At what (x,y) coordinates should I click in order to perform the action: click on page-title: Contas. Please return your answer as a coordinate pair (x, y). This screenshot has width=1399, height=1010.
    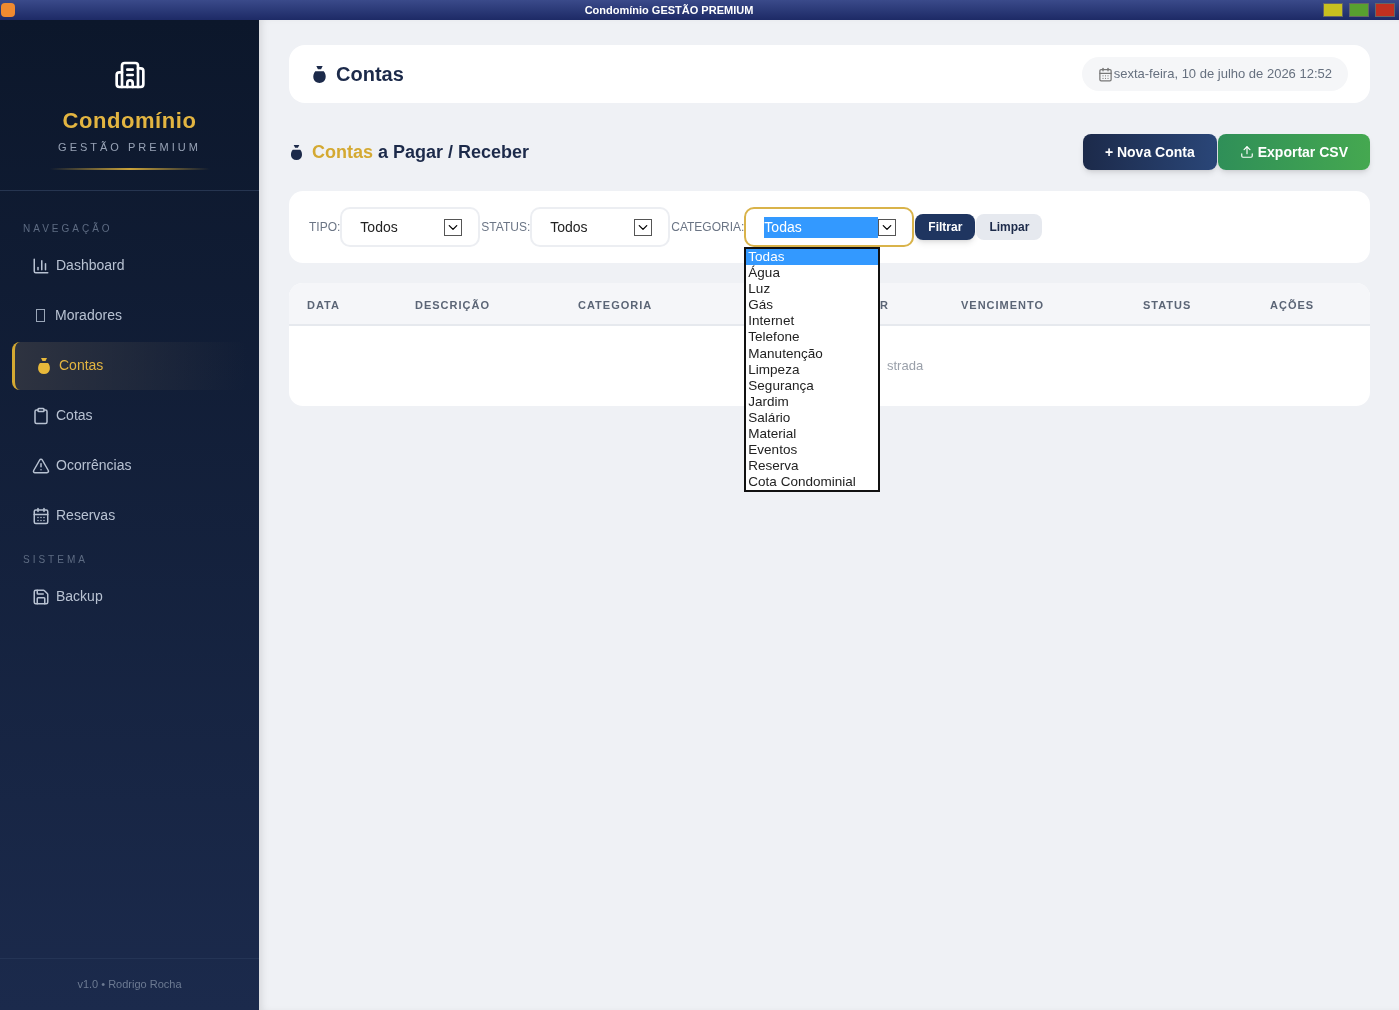
    Looking at the image, I should click on (370, 74).